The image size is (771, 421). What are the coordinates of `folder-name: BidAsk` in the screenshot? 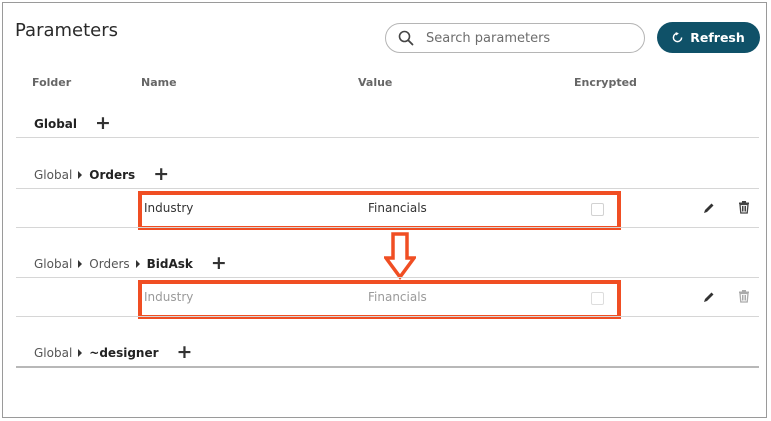 It's located at (169, 263).